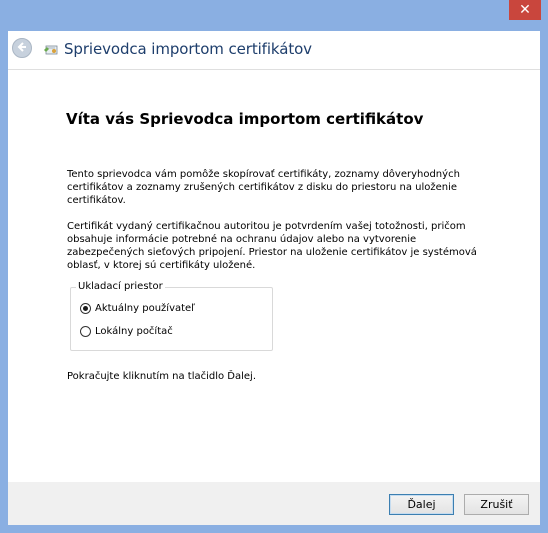  I want to click on certificate-icon, so click(51, 49).